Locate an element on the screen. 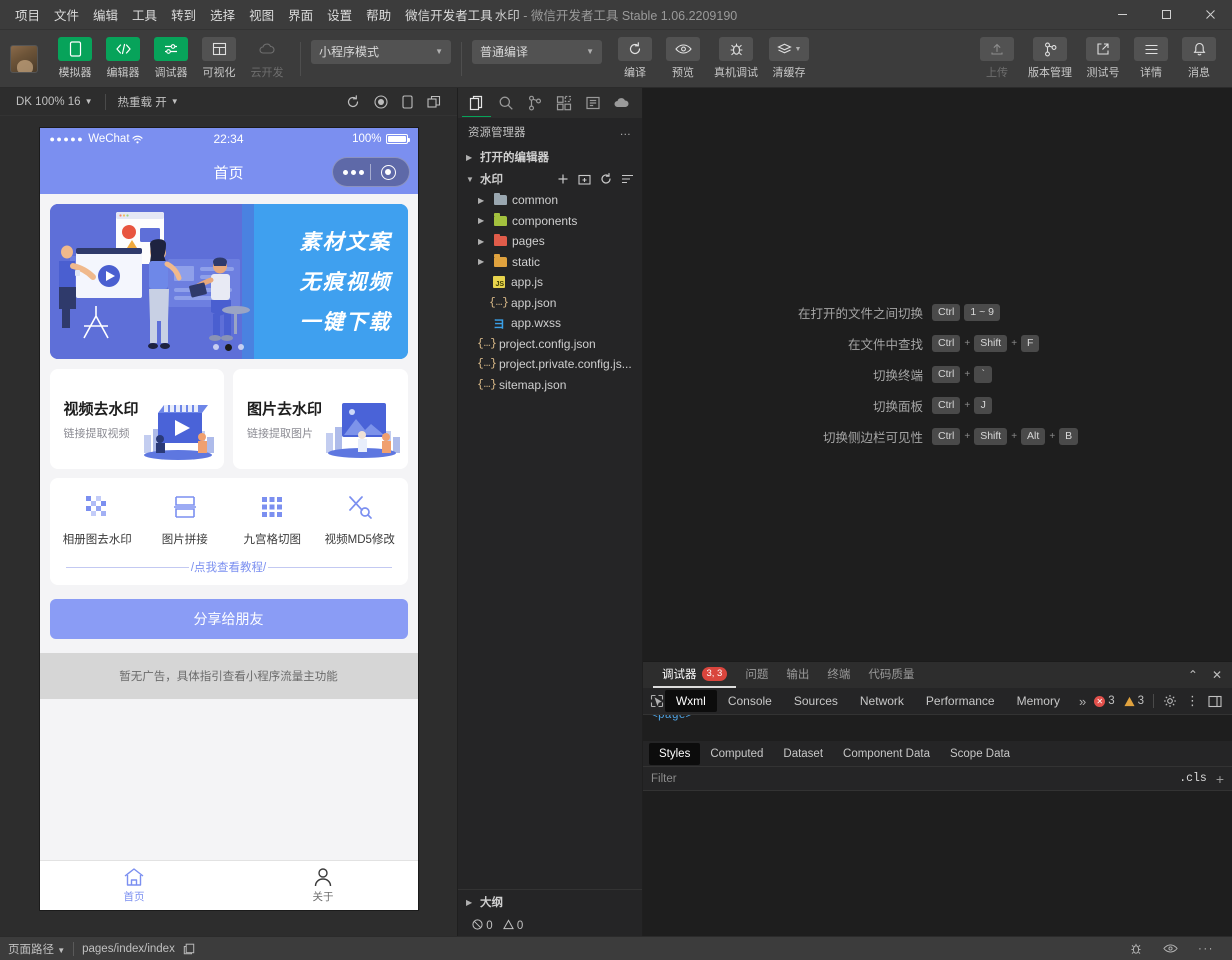 The width and height of the screenshot is (1232, 960). collapse-panel-icon: ⌃ is located at coordinates (1193, 675).